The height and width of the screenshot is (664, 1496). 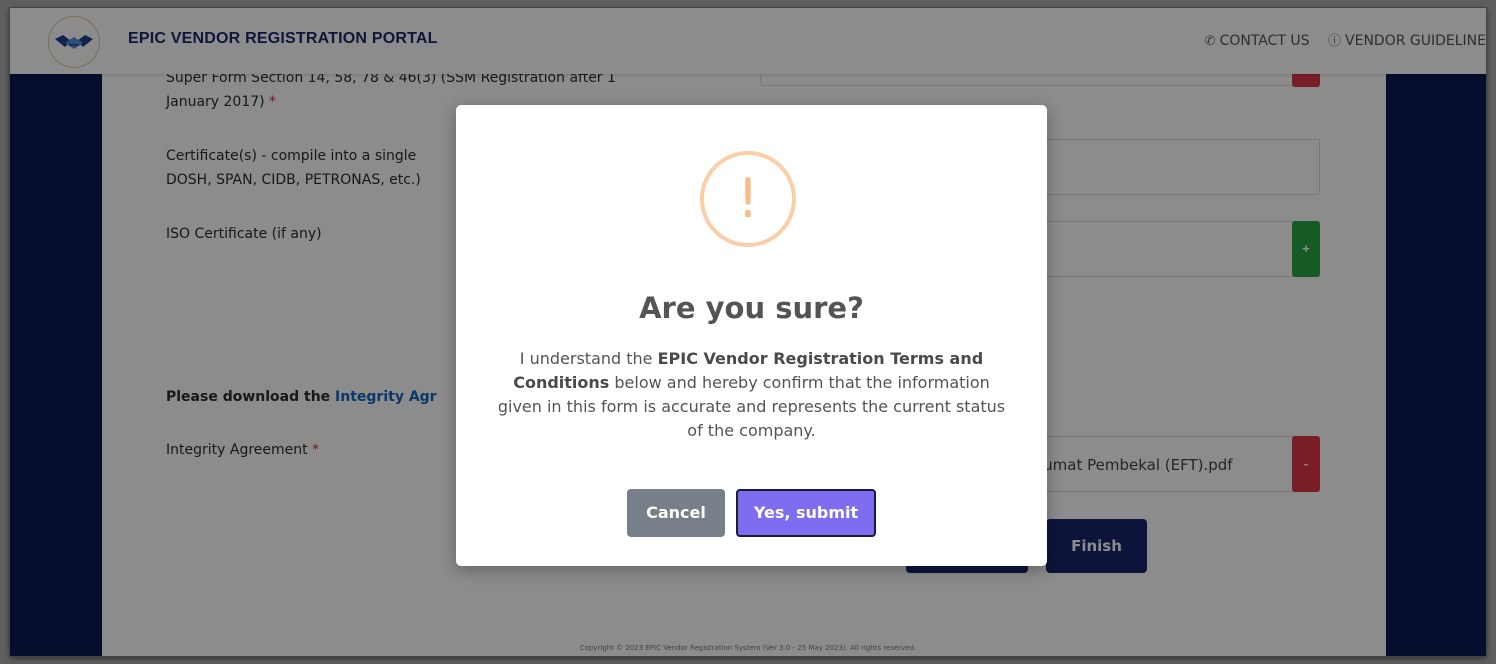 I want to click on warning-icon: !, so click(x=748, y=199).